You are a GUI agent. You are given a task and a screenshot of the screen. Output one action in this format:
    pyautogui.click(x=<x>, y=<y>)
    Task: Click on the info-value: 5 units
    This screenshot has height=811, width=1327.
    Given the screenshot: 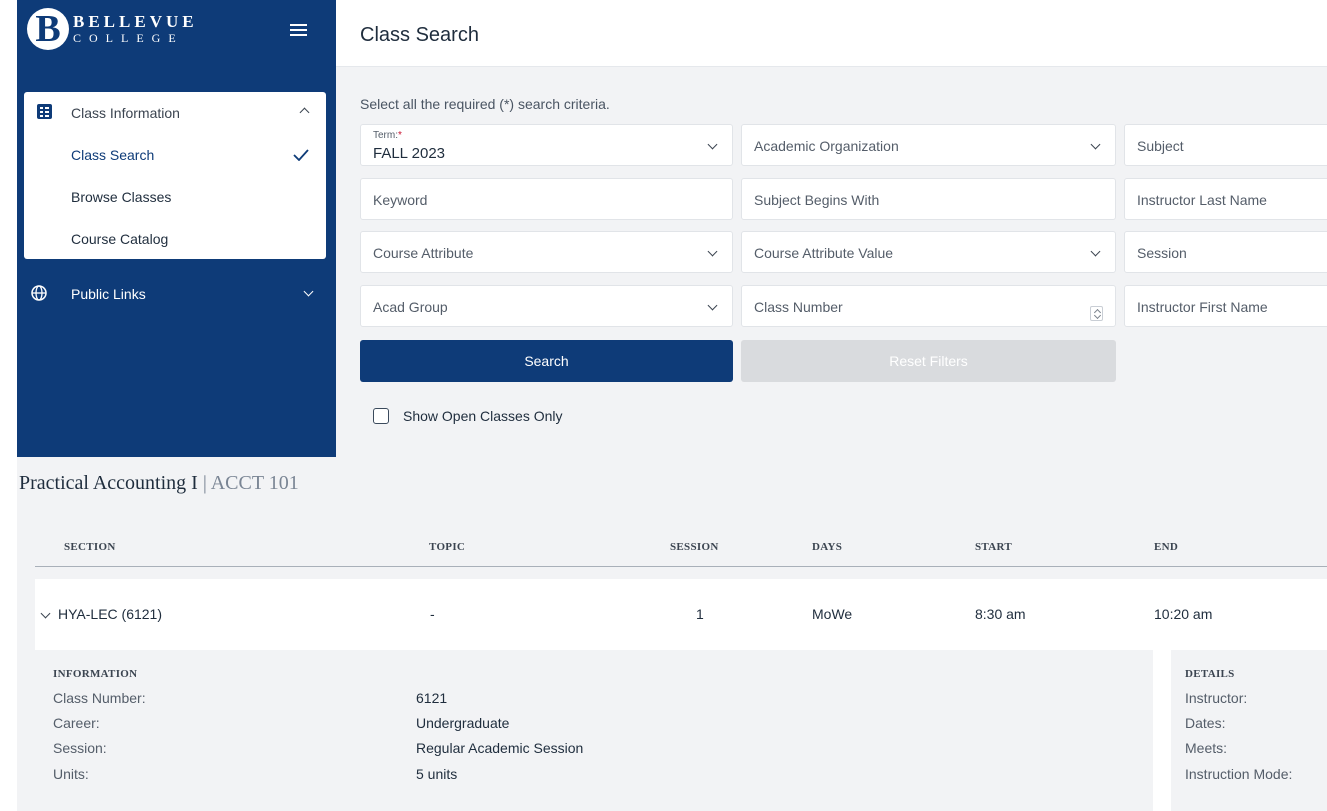 What is the action you would take?
    pyautogui.click(x=437, y=774)
    